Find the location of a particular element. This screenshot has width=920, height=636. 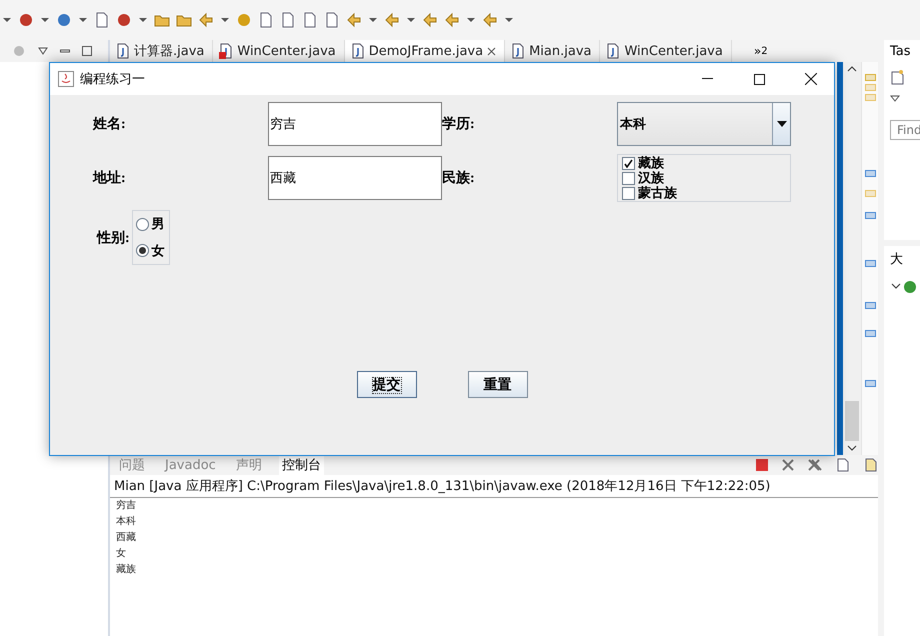

field-label: 姓名: is located at coordinates (110, 124).